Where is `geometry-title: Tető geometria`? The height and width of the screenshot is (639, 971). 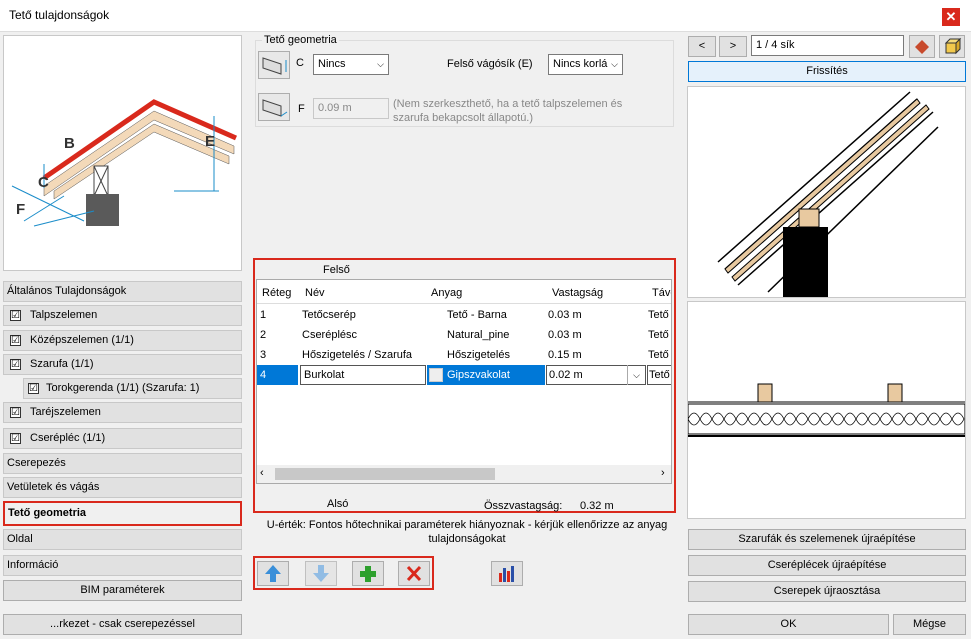 geometry-title: Tető geometria is located at coordinates (300, 40).